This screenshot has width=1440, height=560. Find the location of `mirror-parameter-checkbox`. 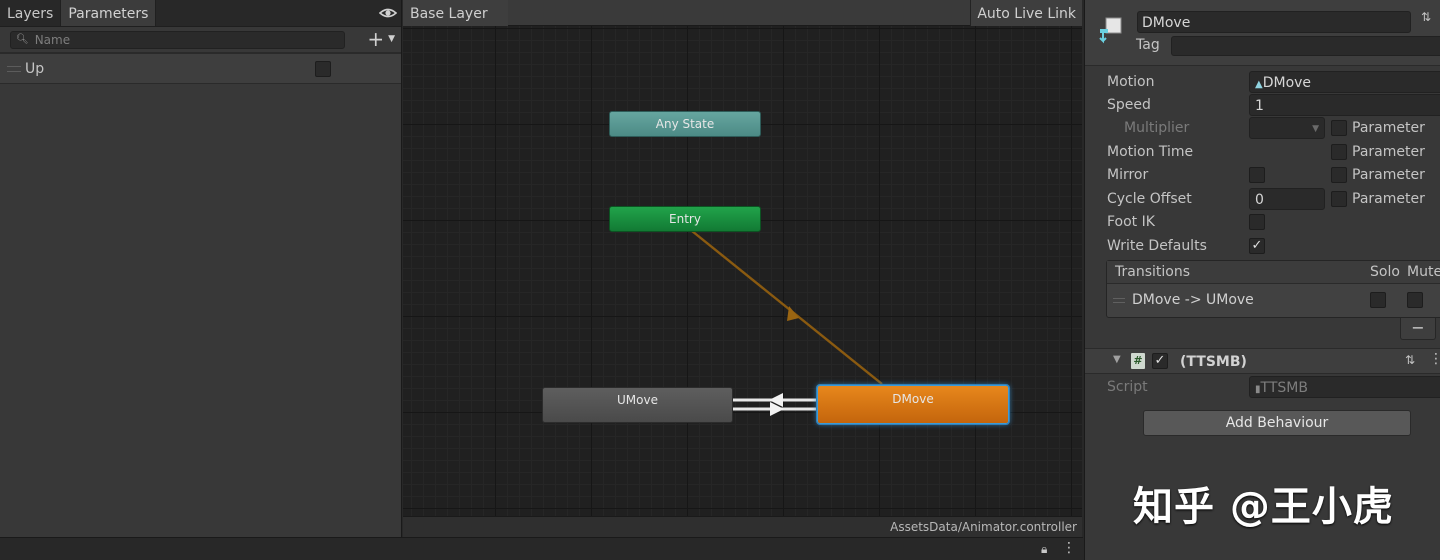

mirror-parameter-checkbox is located at coordinates (1339, 175).